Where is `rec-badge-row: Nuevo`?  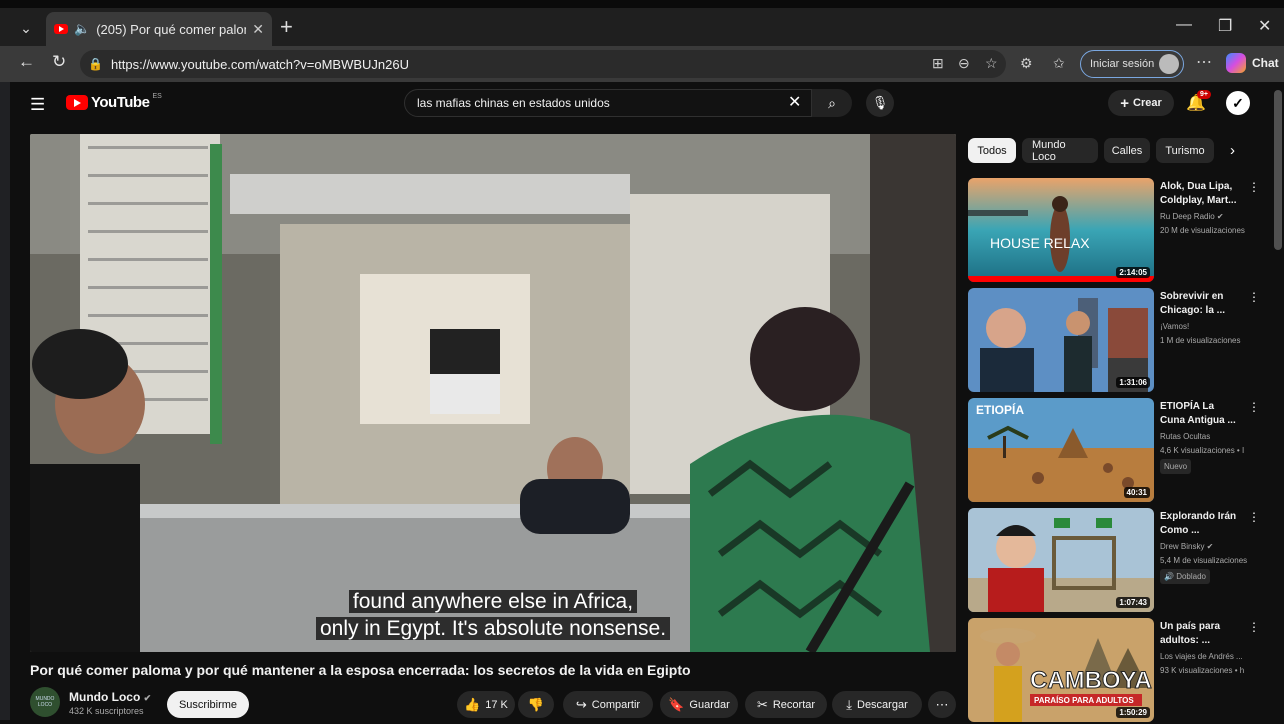 rec-badge-row: Nuevo is located at coordinates (1208, 466).